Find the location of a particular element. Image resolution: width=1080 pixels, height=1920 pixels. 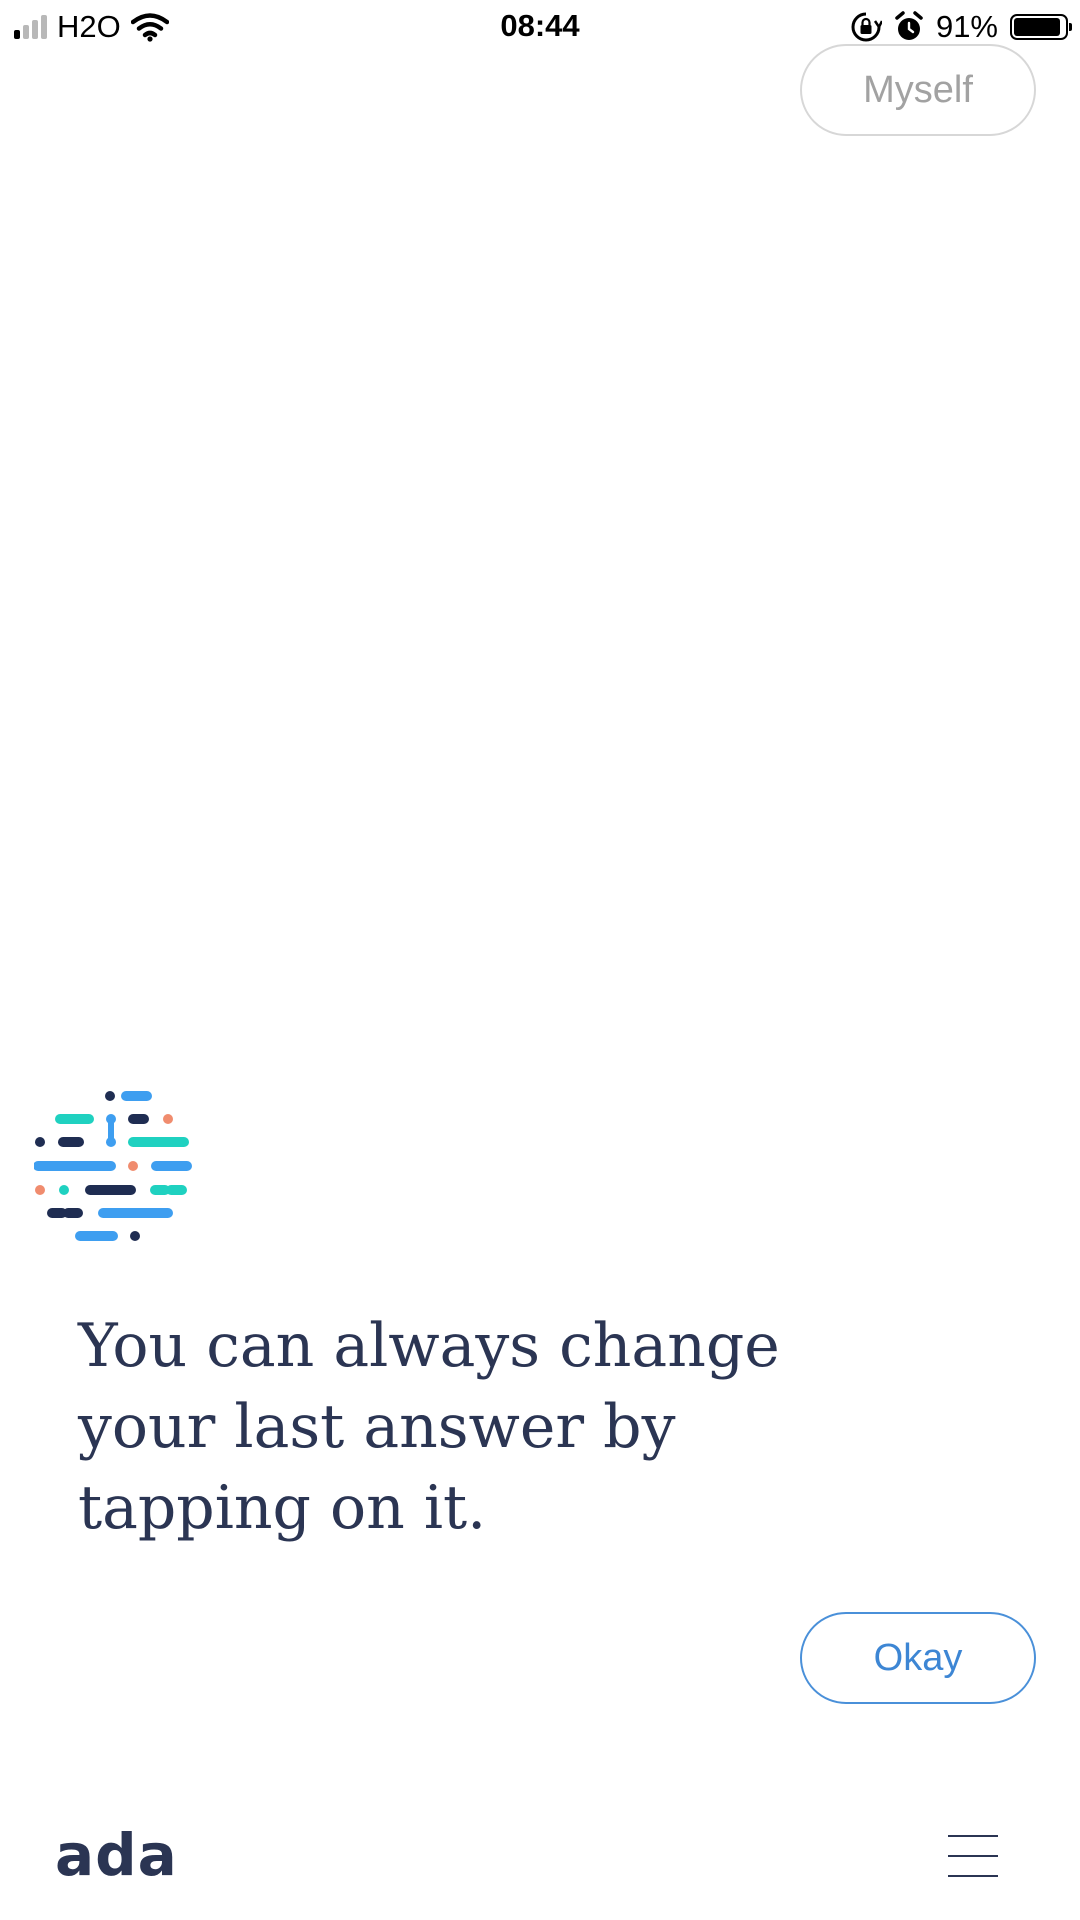

hamburger-menu-icon is located at coordinates (972, 1856).